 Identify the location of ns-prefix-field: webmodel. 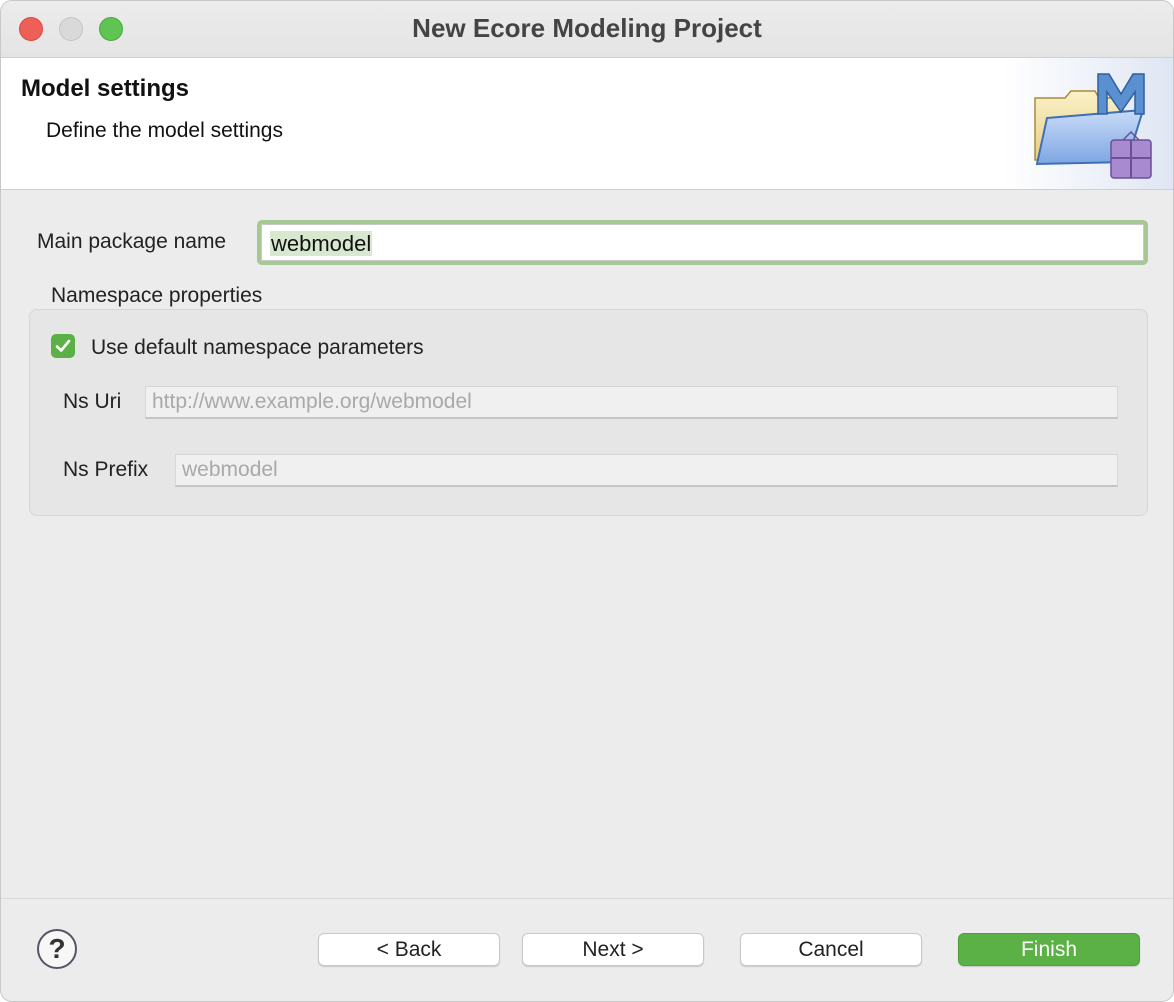
(646, 470).